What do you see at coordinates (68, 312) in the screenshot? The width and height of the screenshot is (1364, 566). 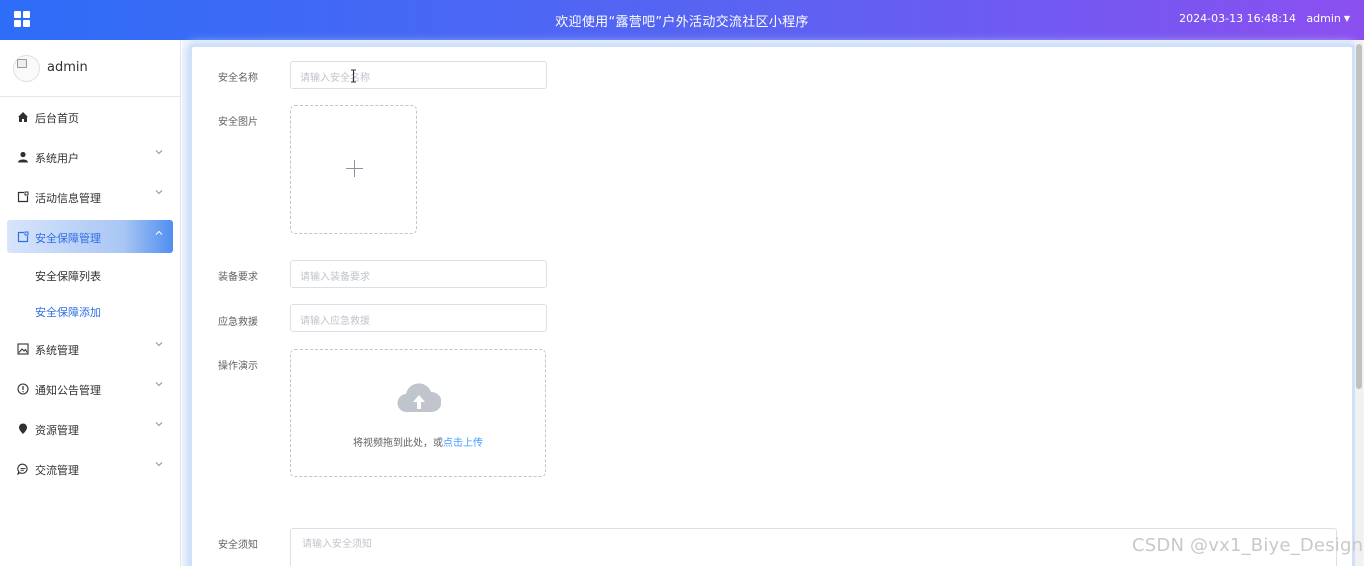 I see `submenu-label: 安全保障添加` at bounding box center [68, 312].